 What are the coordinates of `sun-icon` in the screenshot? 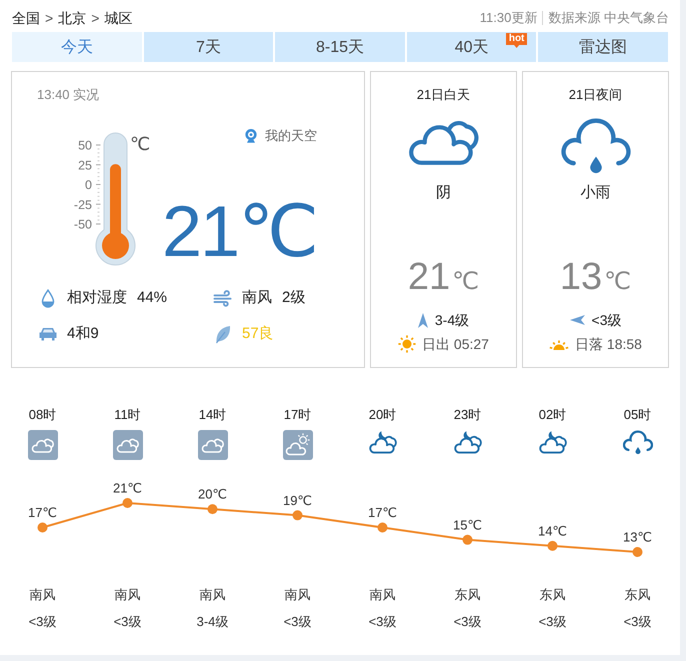 It's located at (407, 344).